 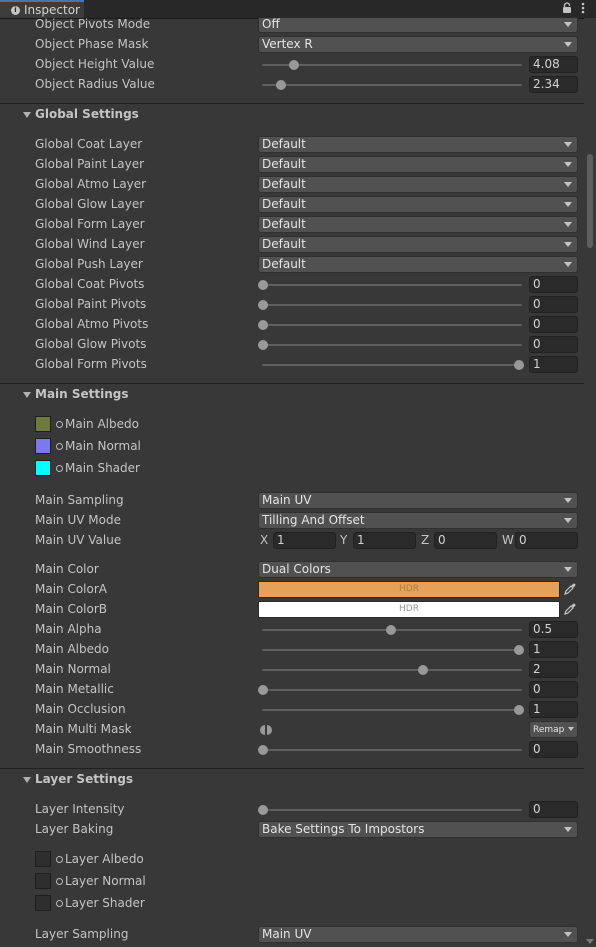 What do you see at coordinates (292, 394) in the screenshot?
I see `main-settings-header: Main Settings` at bounding box center [292, 394].